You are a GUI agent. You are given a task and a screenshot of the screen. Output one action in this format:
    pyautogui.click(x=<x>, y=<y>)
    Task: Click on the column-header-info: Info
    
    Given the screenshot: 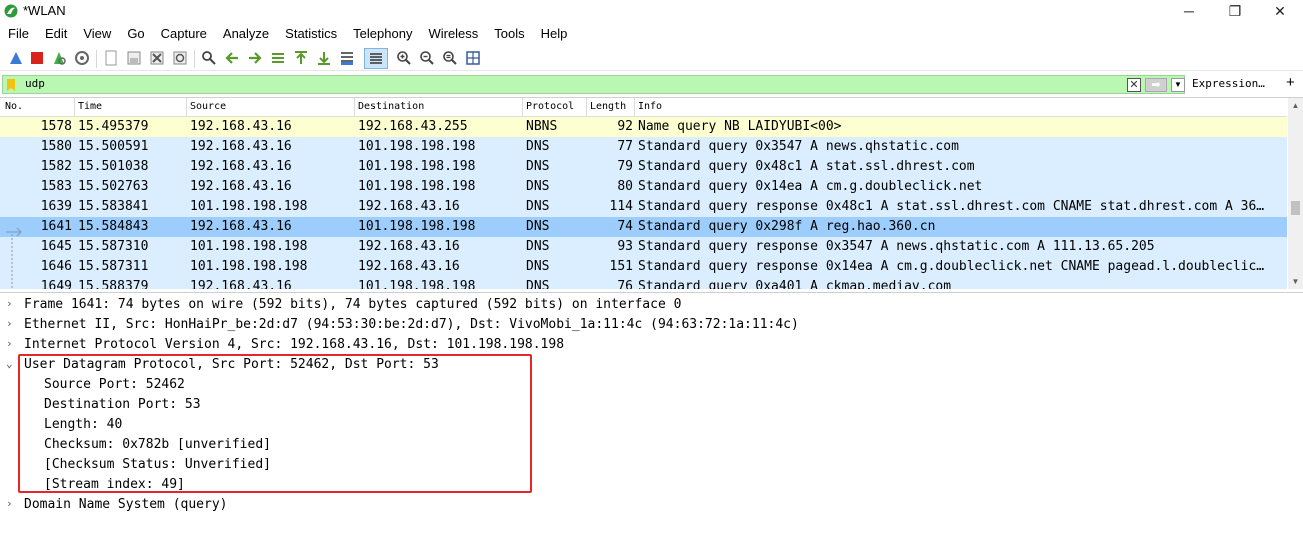 What is the action you would take?
    pyautogui.click(x=650, y=106)
    